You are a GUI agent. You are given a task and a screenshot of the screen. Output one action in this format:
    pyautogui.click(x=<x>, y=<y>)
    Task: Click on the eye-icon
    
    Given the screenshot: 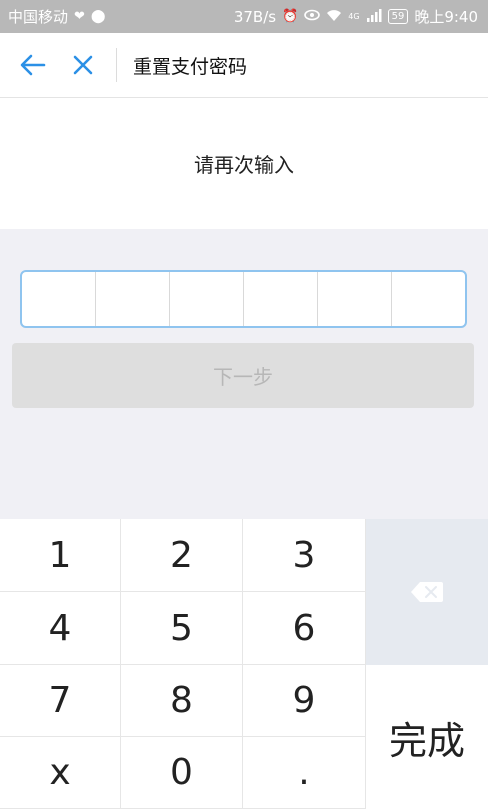 What is the action you would take?
    pyautogui.click(x=312, y=16)
    